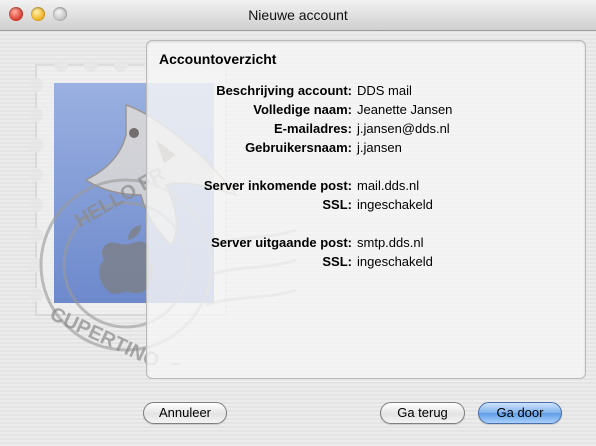 The width and height of the screenshot is (596, 446). Describe the element at coordinates (403, 128) in the screenshot. I see `row-value: j.jansen@dds.nl` at that location.